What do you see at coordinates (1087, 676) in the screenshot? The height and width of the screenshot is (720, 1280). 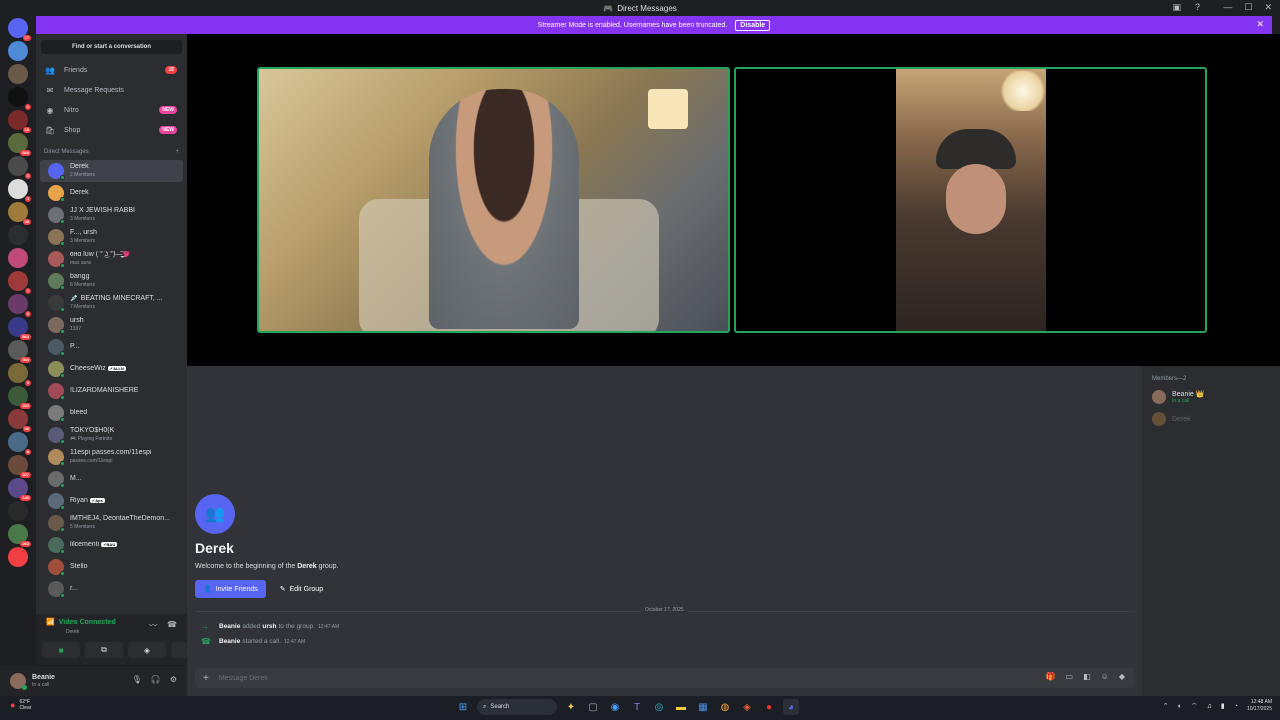 I see `sticker-icon: ◧` at bounding box center [1087, 676].